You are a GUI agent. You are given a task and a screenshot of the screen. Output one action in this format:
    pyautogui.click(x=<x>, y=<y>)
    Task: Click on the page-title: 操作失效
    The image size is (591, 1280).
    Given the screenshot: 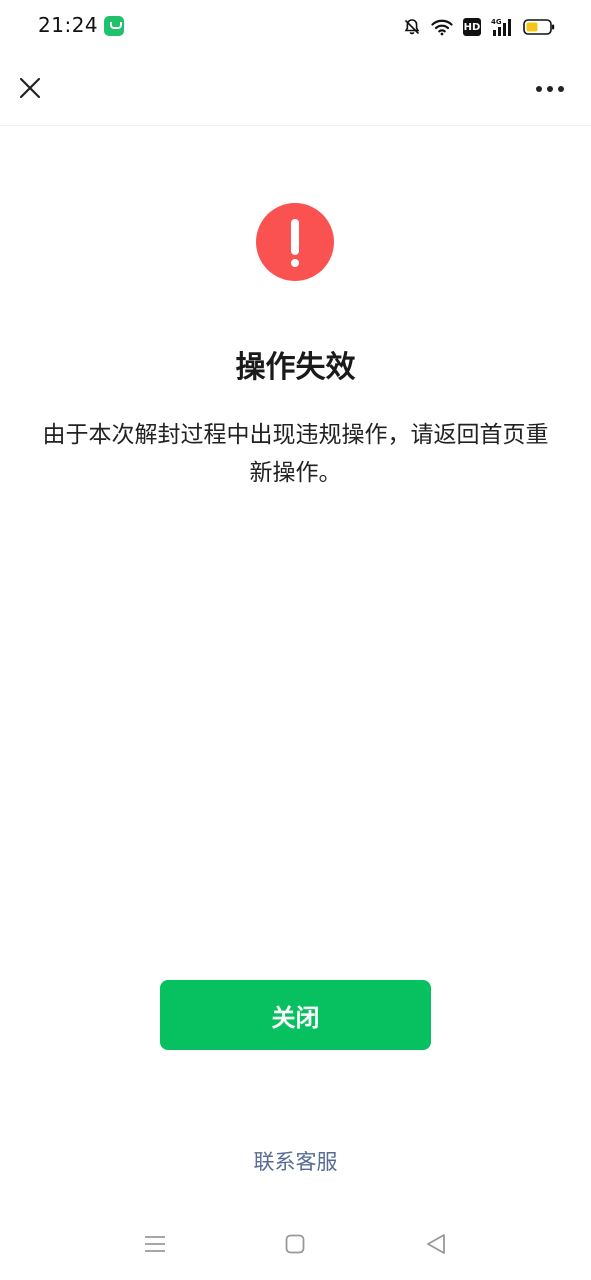 What is the action you would take?
    pyautogui.click(x=295, y=367)
    